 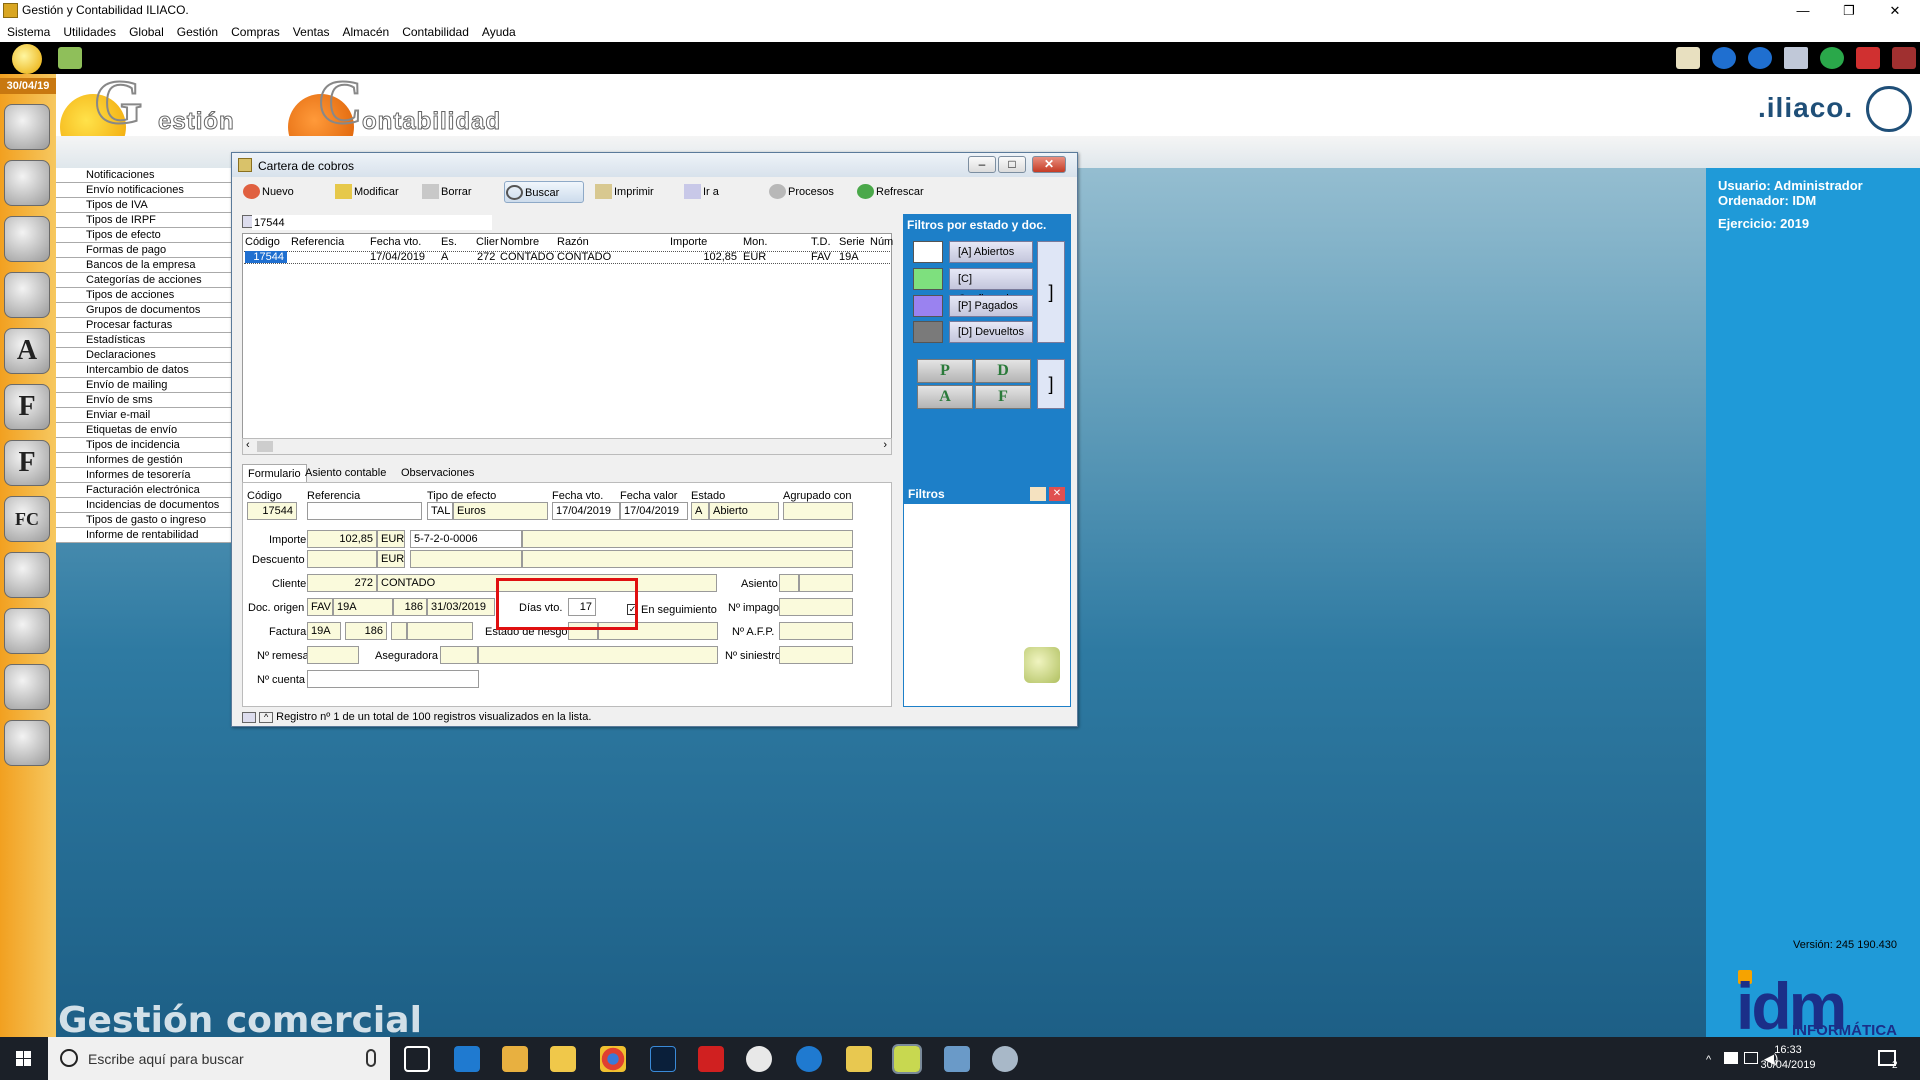 What do you see at coordinates (417, 1059) in the screenshot?
I see `task-view-icon` at bounding box center [417, 1059].